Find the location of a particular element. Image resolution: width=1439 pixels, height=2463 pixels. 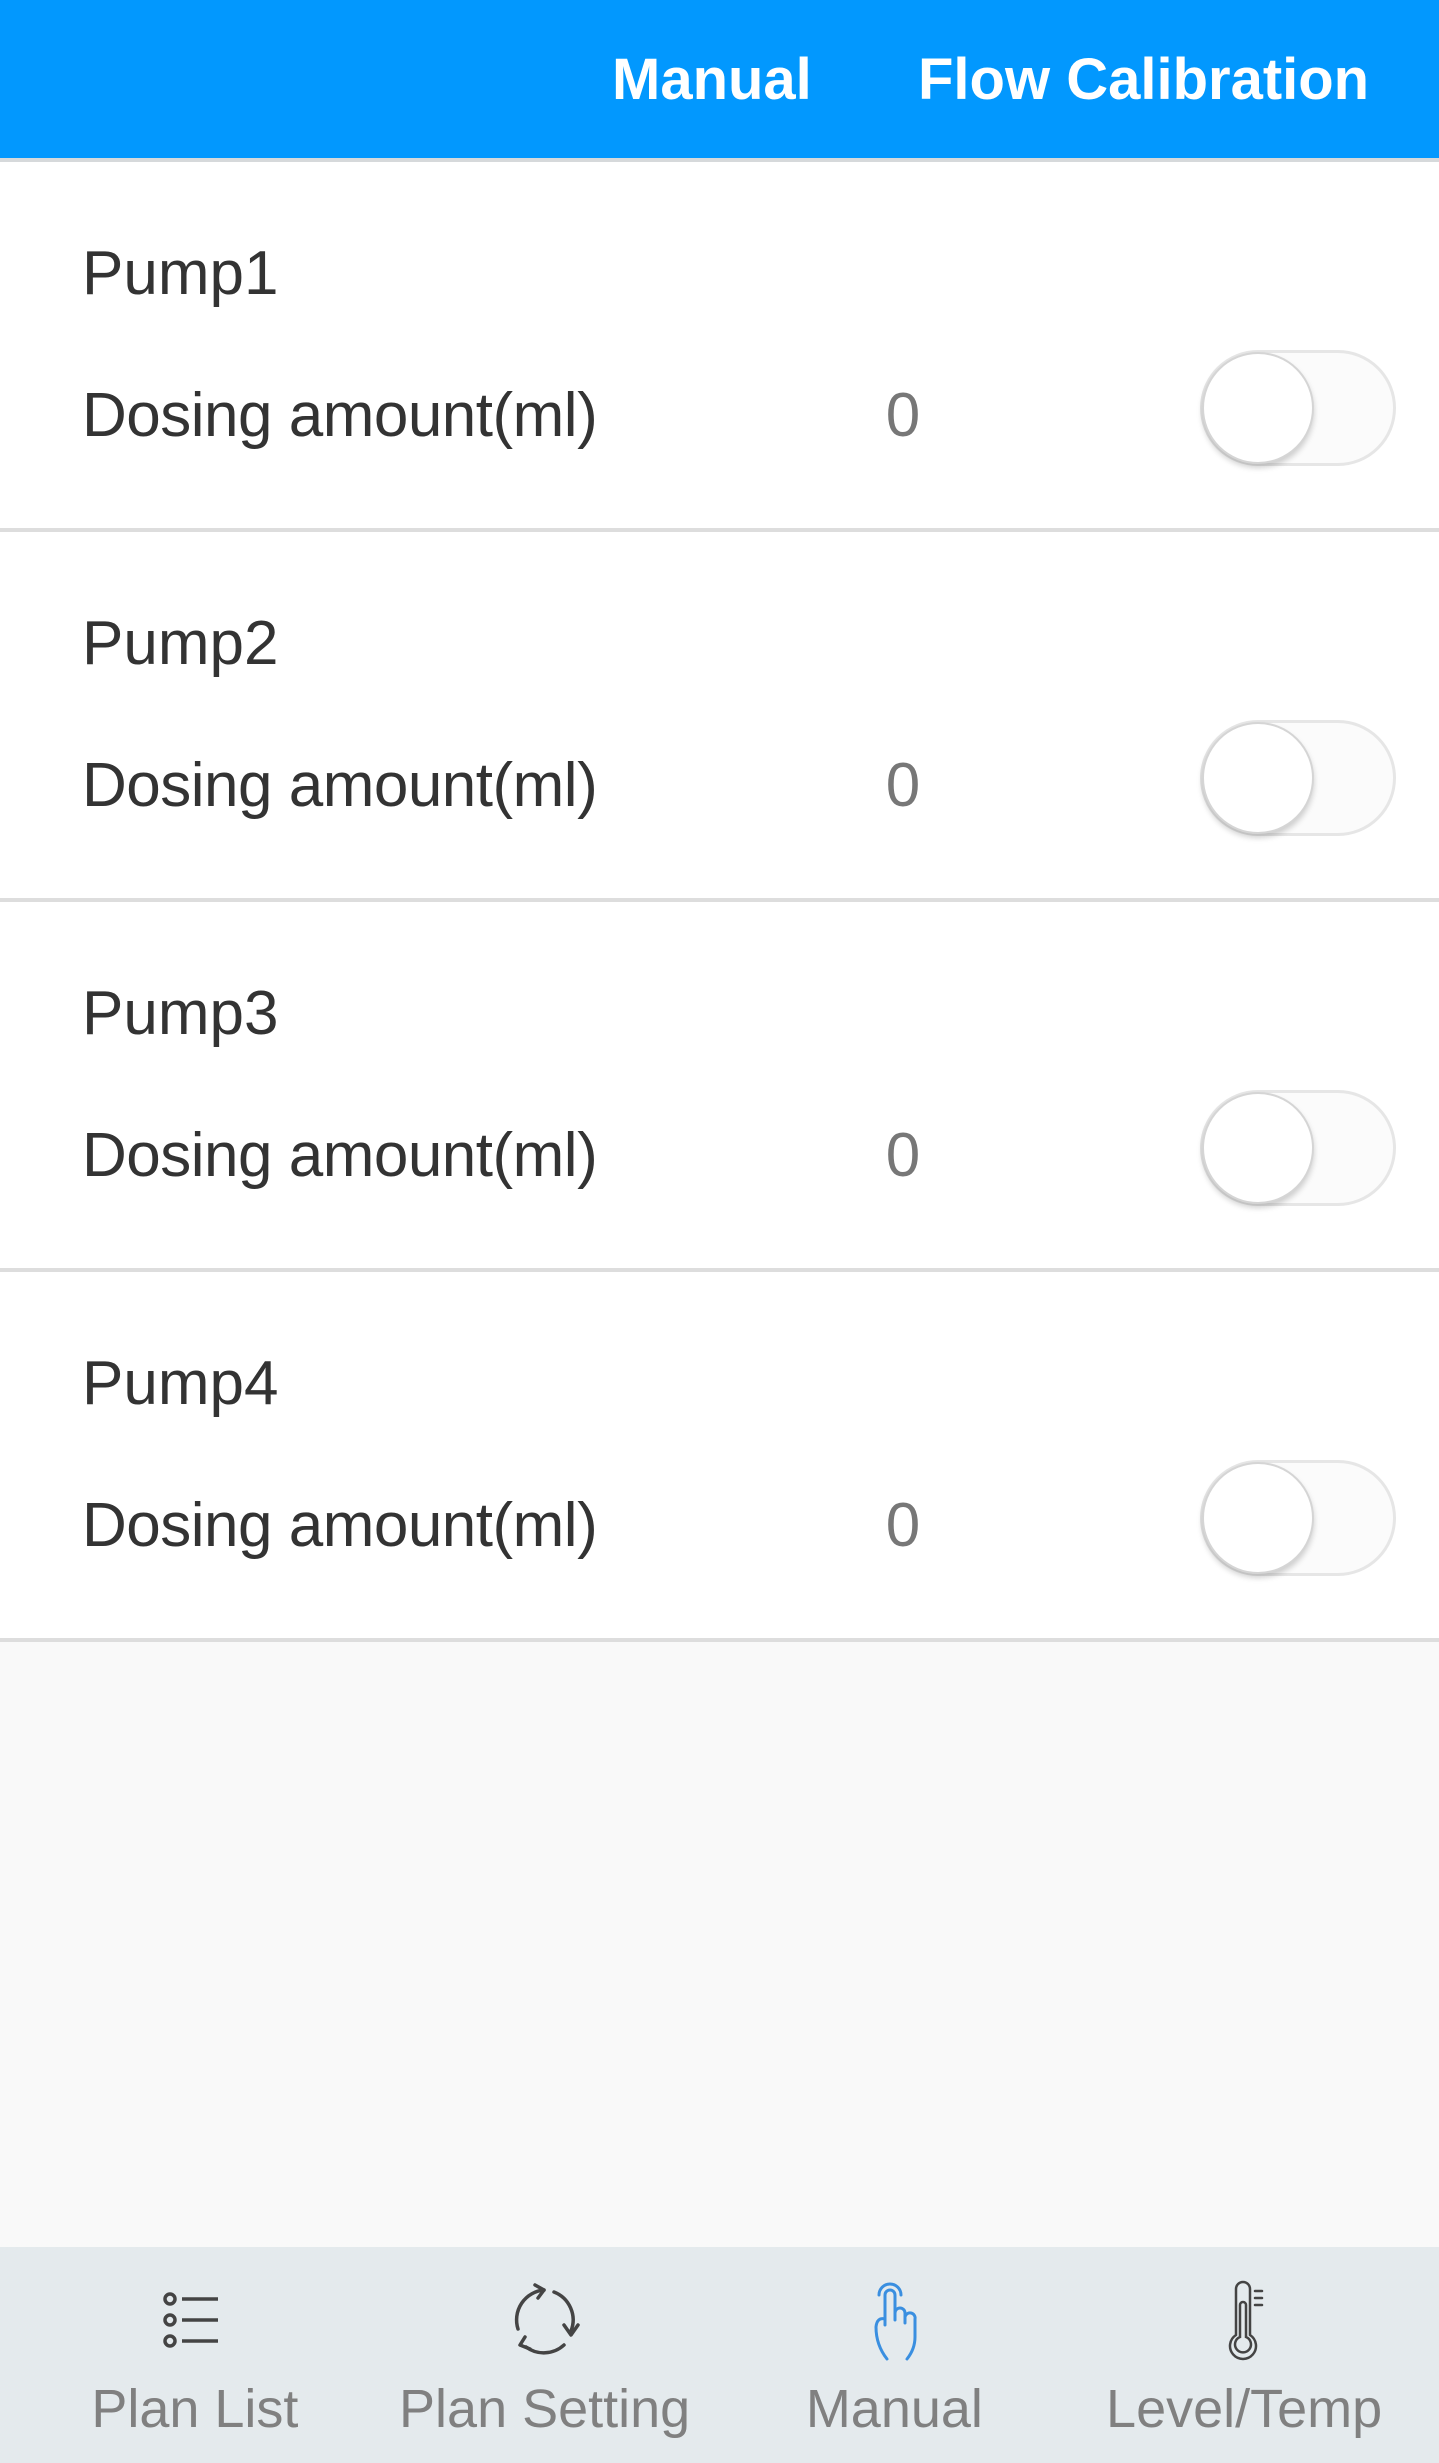

tab-manual: Manual is located at coordinates (712, 80).